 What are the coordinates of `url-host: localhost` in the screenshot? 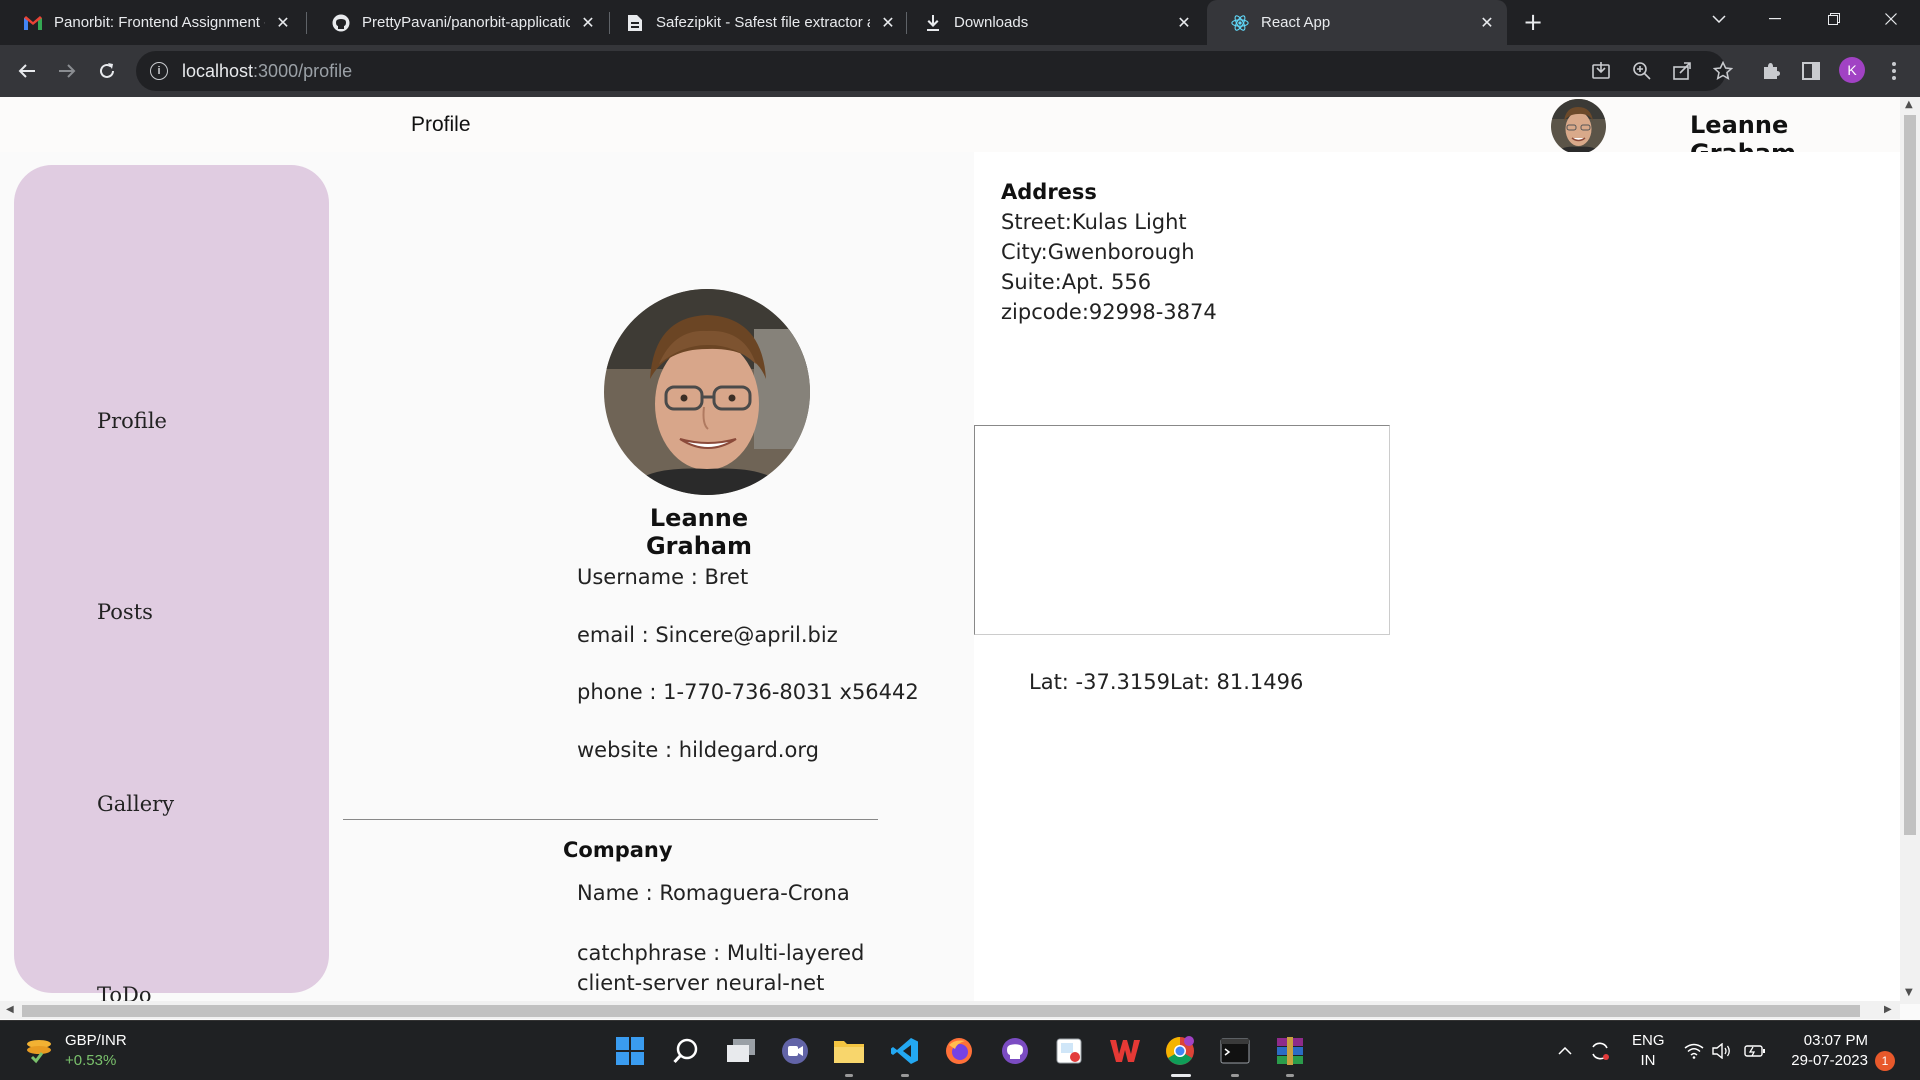 It's located at (218, 70).